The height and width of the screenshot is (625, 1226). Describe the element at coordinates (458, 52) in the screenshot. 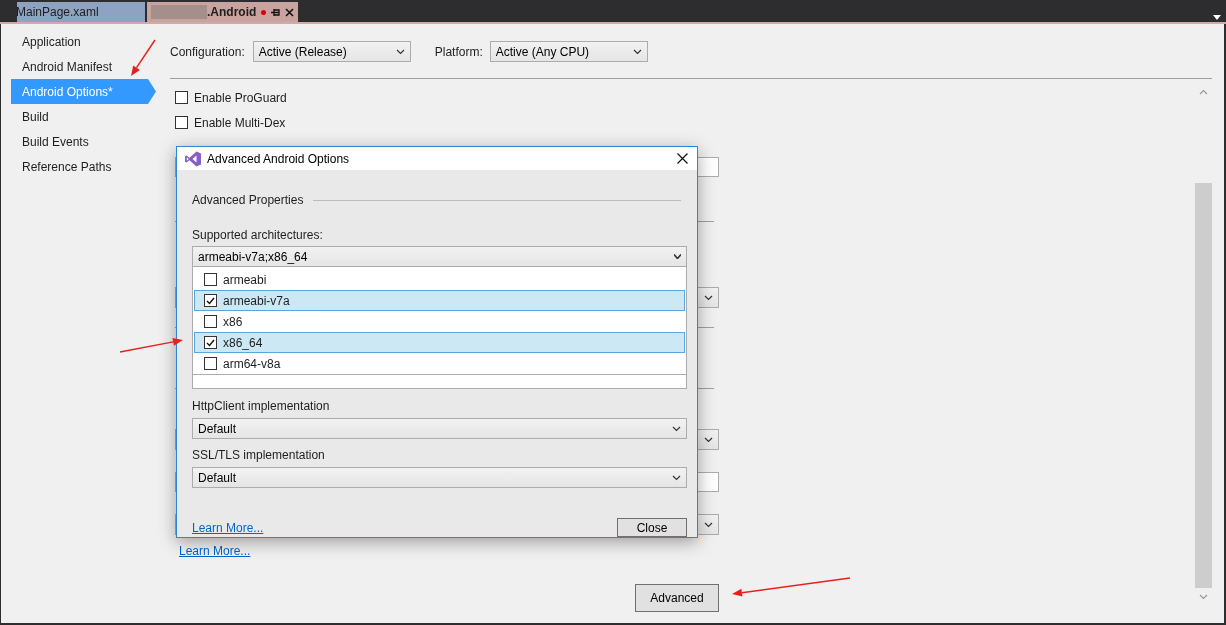

I see `platform-label: Platform:` at that location.